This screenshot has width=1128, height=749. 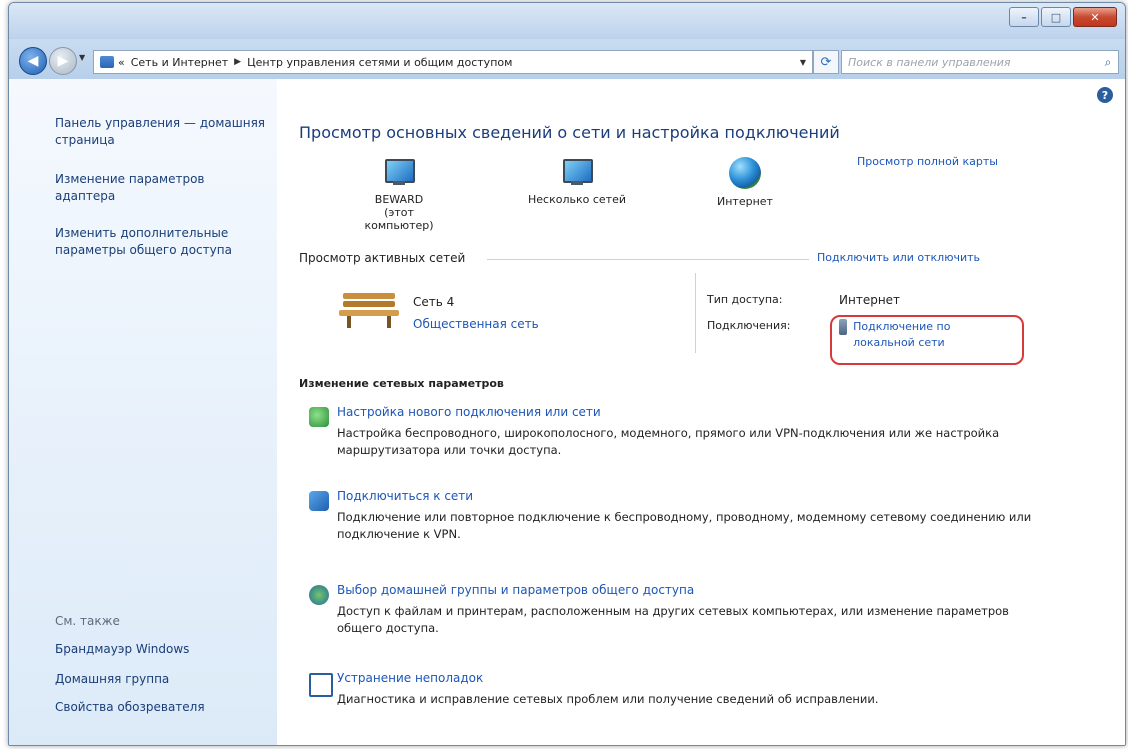 I want to click on network-name: Сеть 4, so click(x=434, y=302).